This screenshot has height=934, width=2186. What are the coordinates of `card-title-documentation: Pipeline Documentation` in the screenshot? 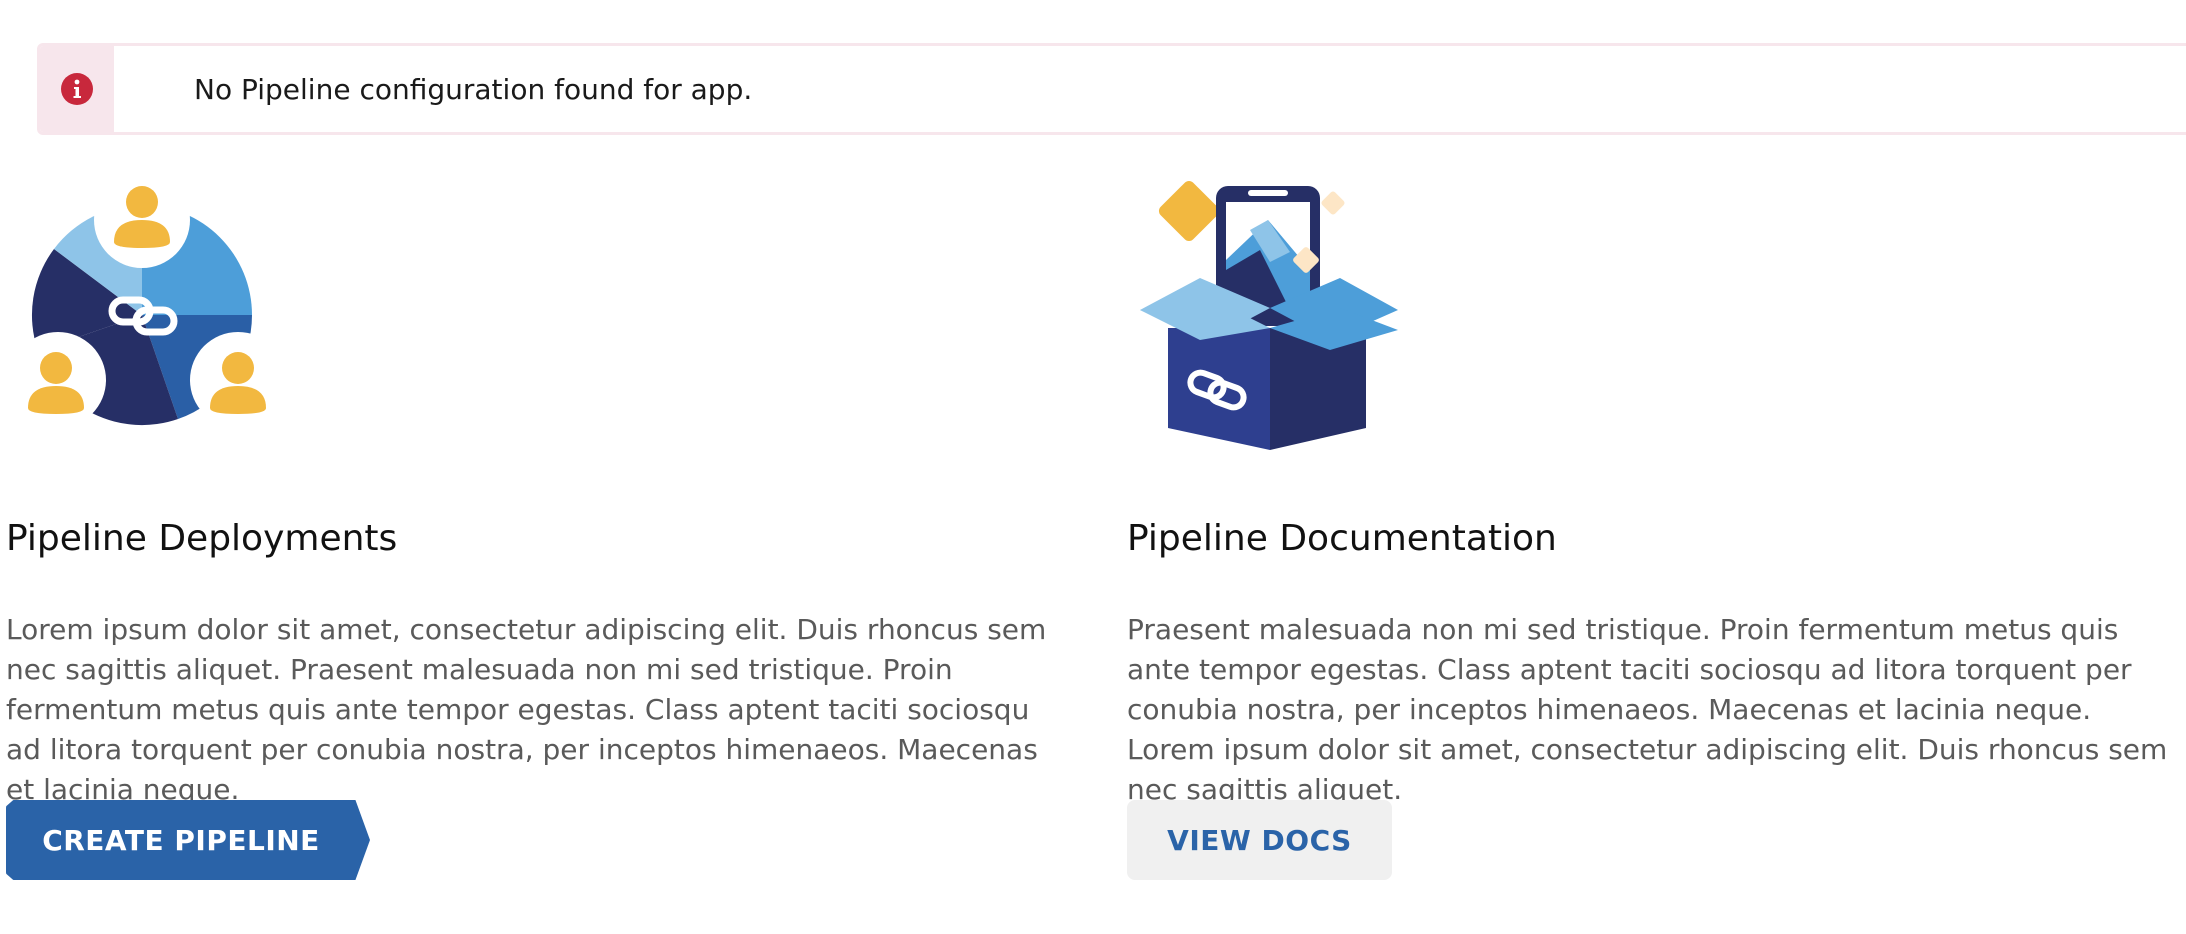 It's located at (1342, 538).